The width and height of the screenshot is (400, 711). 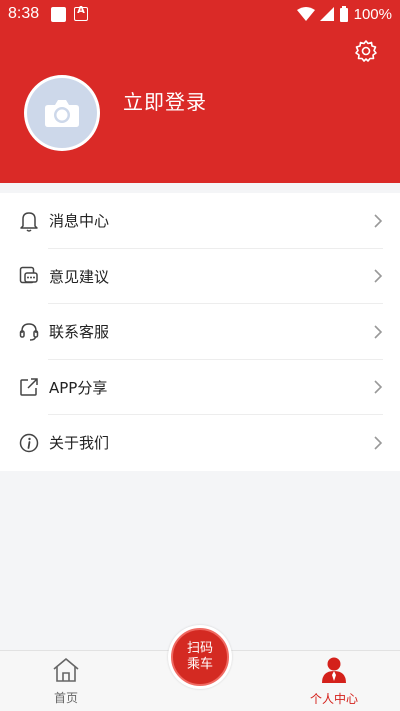 I want to click on camera-icon, so click(x=62, y=113).